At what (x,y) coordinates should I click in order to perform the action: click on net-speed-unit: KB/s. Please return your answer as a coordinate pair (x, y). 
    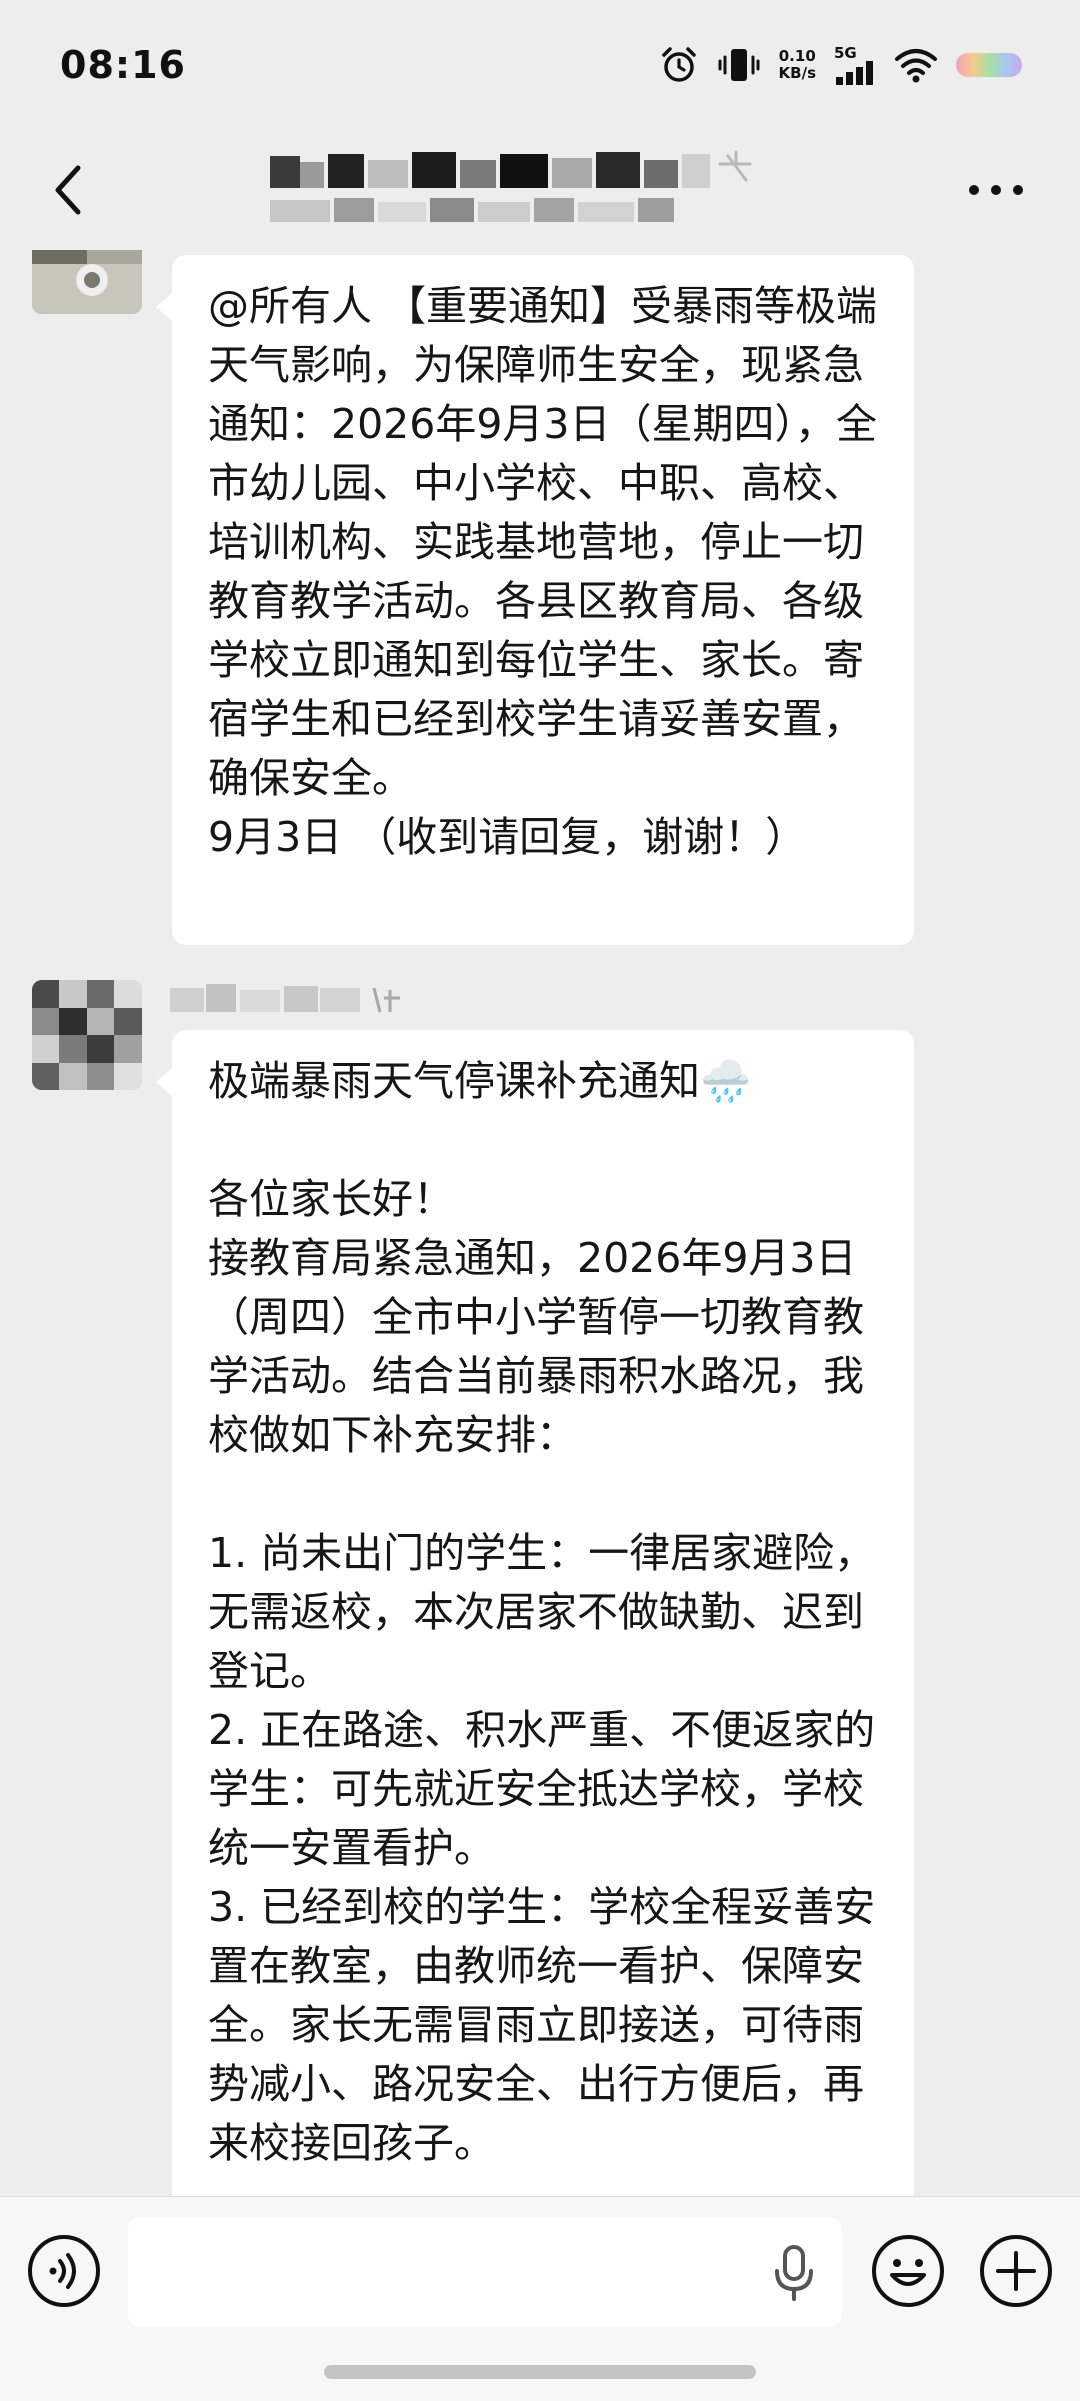
    Looking at the image, I should click on (797, 73).